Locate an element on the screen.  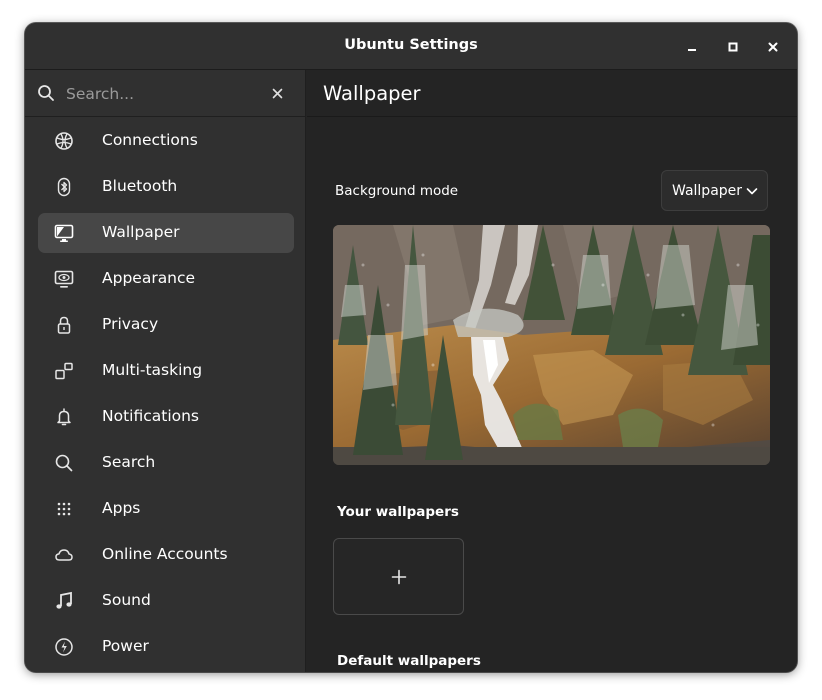
sidebar-item-label: Connections is located at coordinates (150, 140).